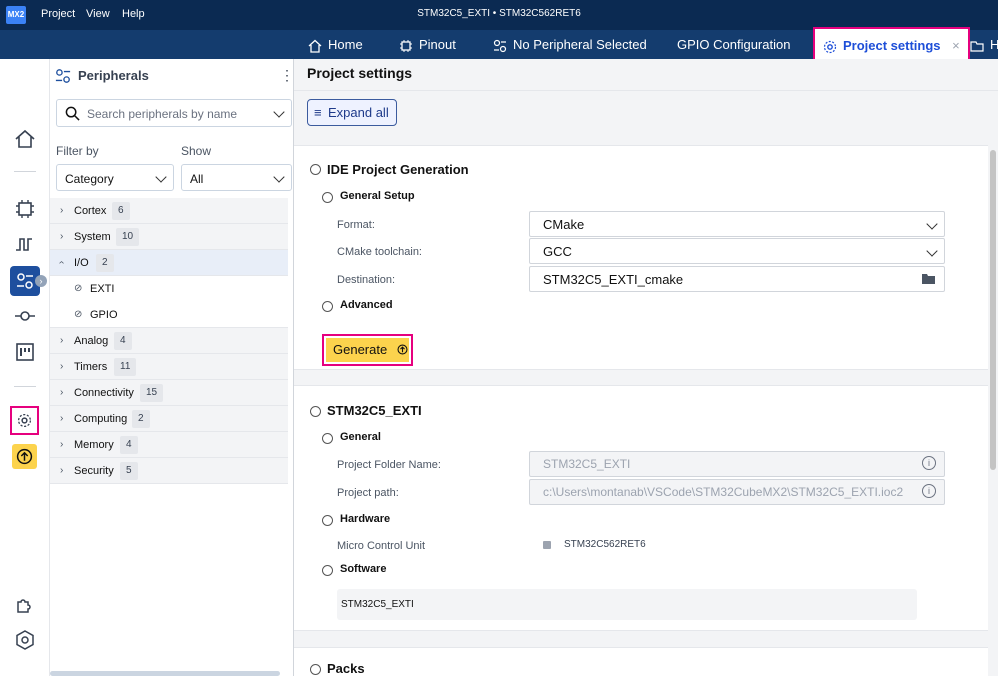  What do you see at coordinates (377, 604) in the screenshot?
I see `software-value: STM32C5_EXTI` at bounding box center [377, 604].